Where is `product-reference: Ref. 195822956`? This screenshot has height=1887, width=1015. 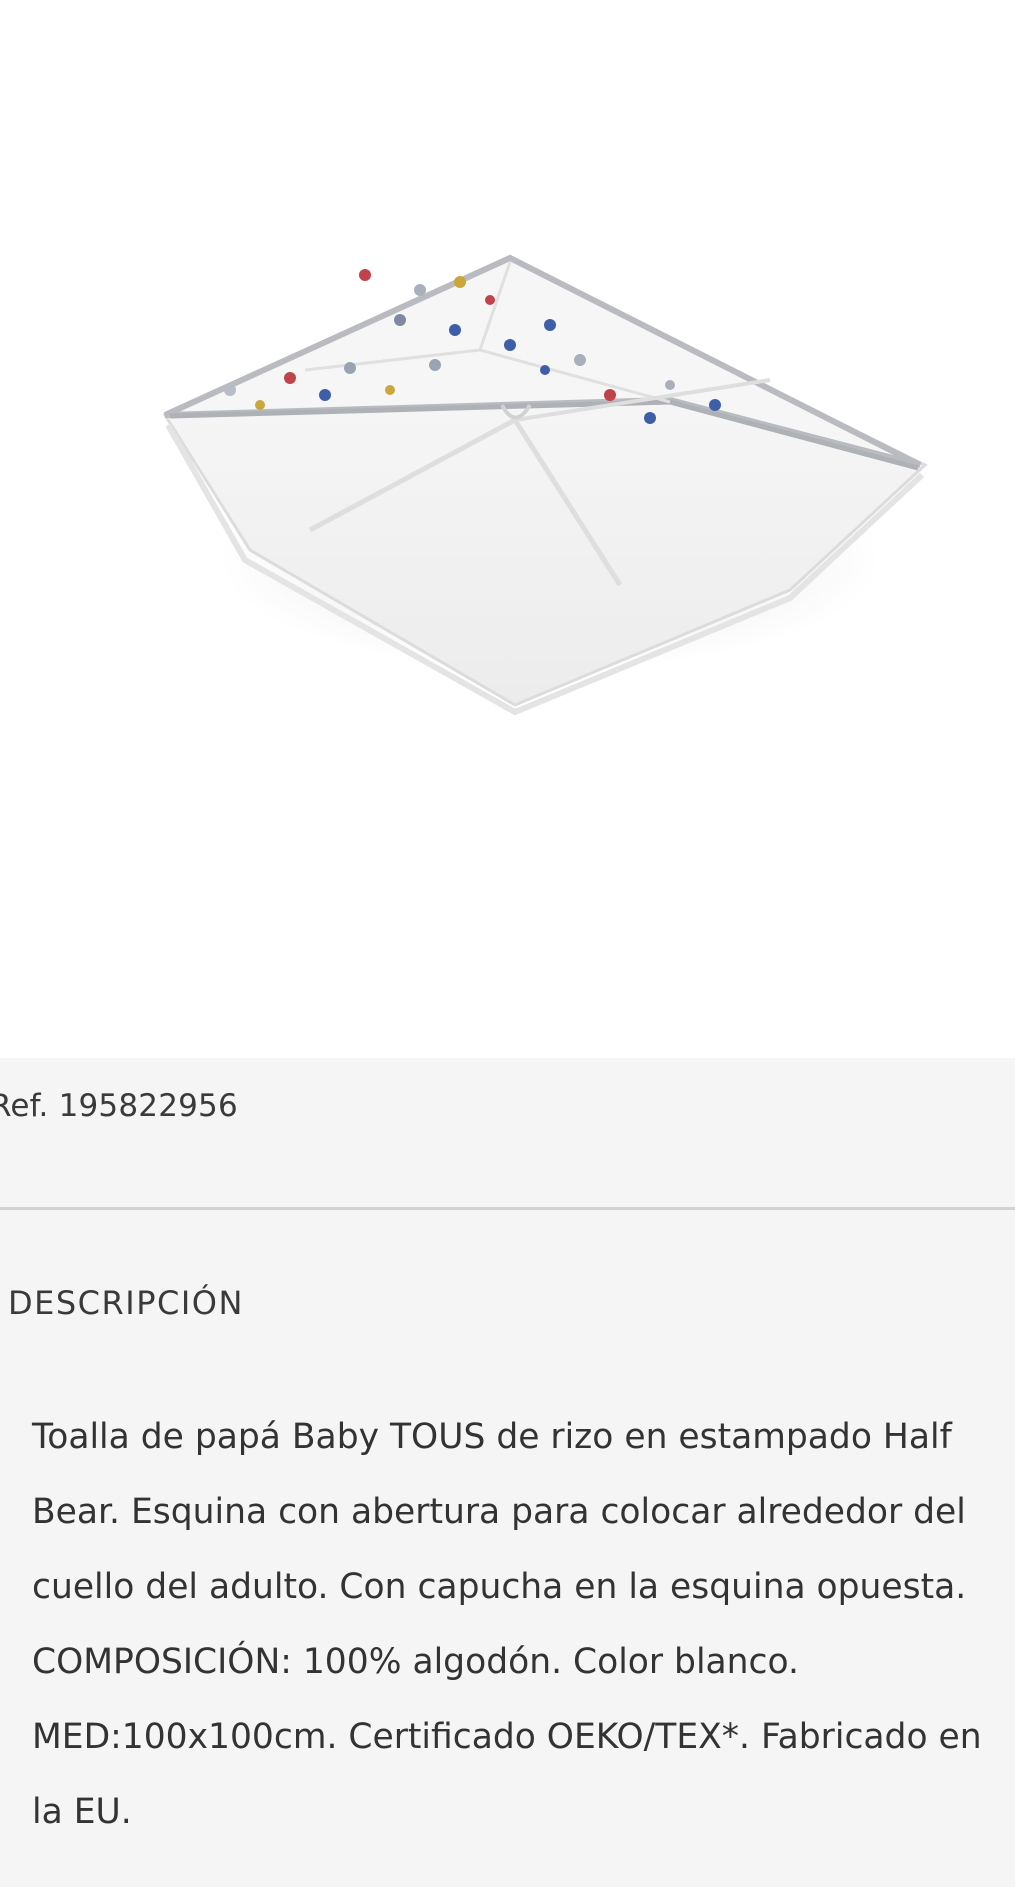 product-reference: Ref. 195822956 is located at coordinates (119, 1106).